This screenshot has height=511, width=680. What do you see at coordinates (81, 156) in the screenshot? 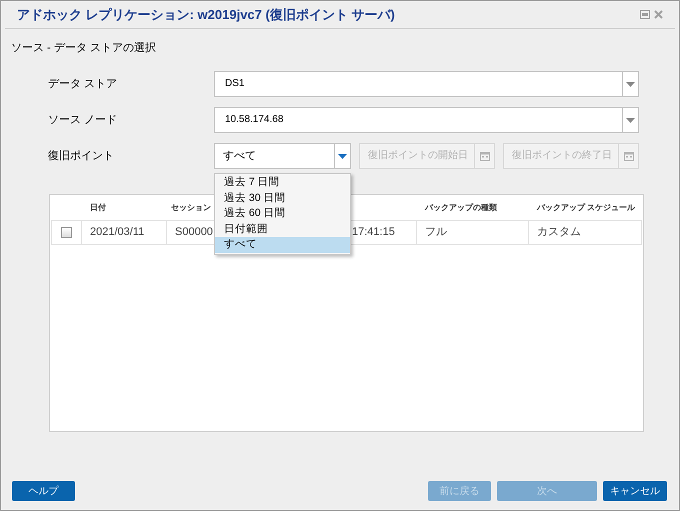
I see `field-label: 復旧ポイント` at bounding box center [81, 156].